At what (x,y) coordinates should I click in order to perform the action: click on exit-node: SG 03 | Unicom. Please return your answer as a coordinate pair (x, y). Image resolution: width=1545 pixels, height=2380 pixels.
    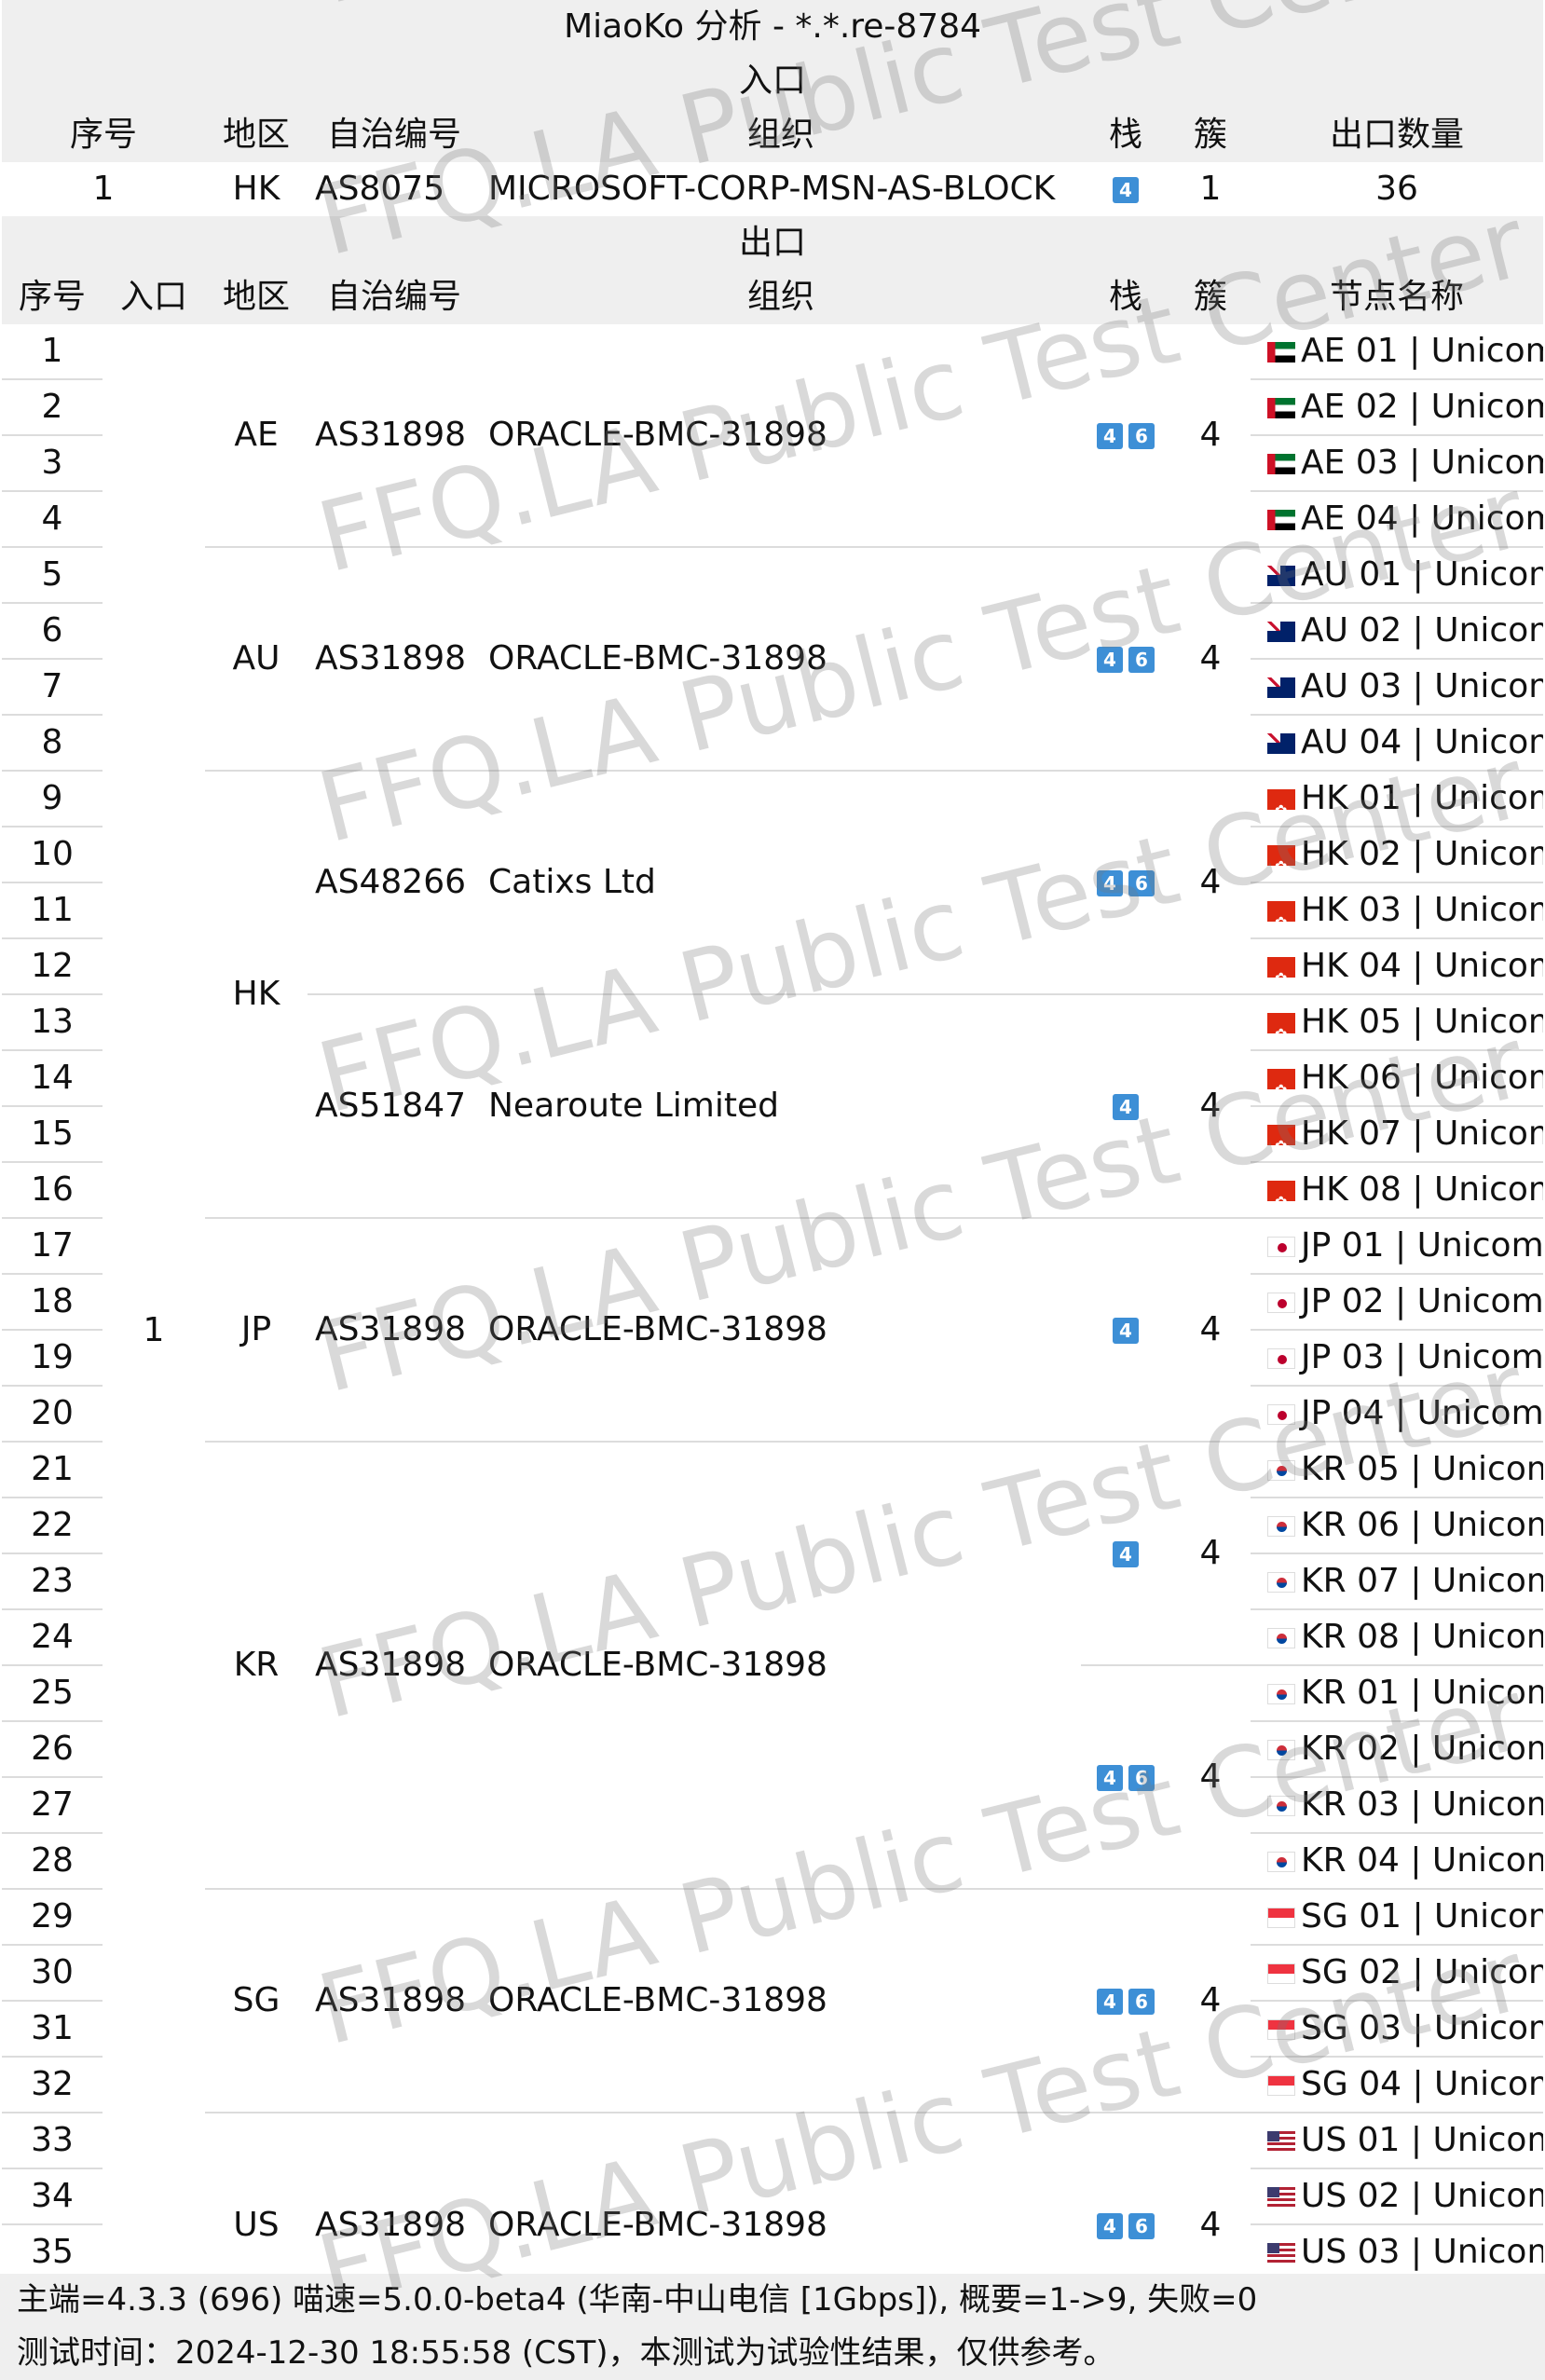
    Looking at the image, I should click on (1397, 2029).